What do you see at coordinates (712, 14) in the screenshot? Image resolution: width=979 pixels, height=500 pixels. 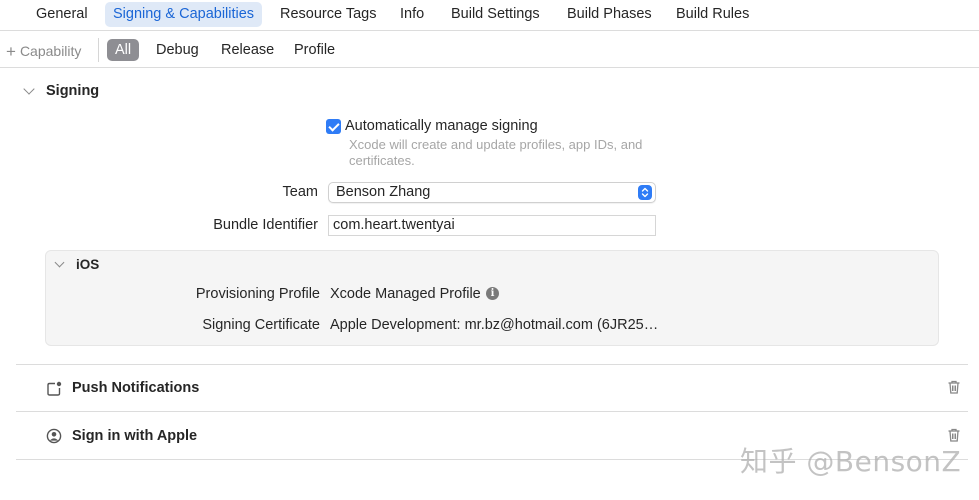 I see `tab-build-rules: Build Rules` at bounding box center [712, 14].